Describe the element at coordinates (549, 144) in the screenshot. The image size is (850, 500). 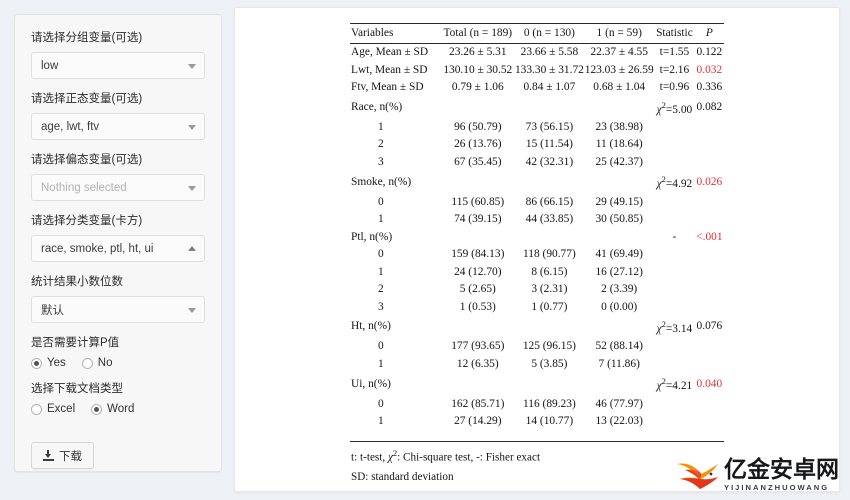
I see `cell-group0: 15 (11.54)` at that location.